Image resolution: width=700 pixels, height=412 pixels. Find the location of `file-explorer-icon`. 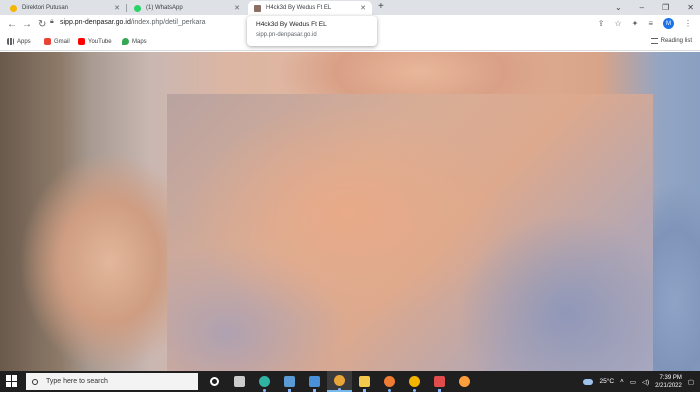

file-explorer-icon is located at coordinates (364, 381).